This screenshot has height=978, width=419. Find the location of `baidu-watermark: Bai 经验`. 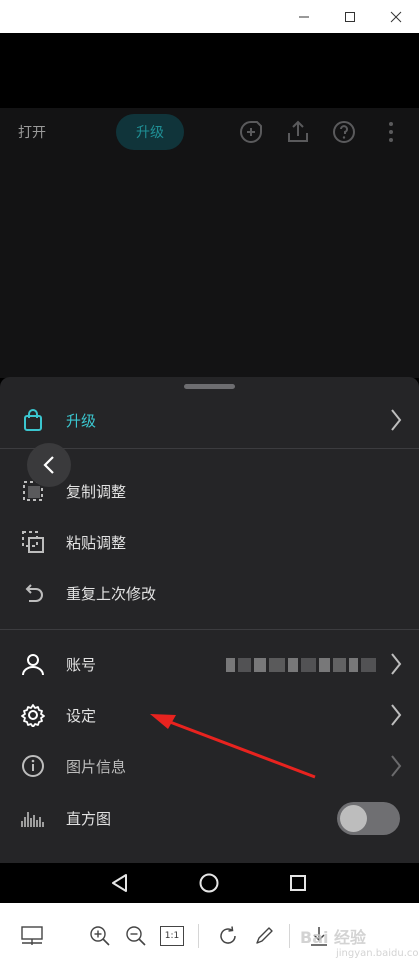

baidu-watermark: Bai 经验 is located at coordinates (333, 937).